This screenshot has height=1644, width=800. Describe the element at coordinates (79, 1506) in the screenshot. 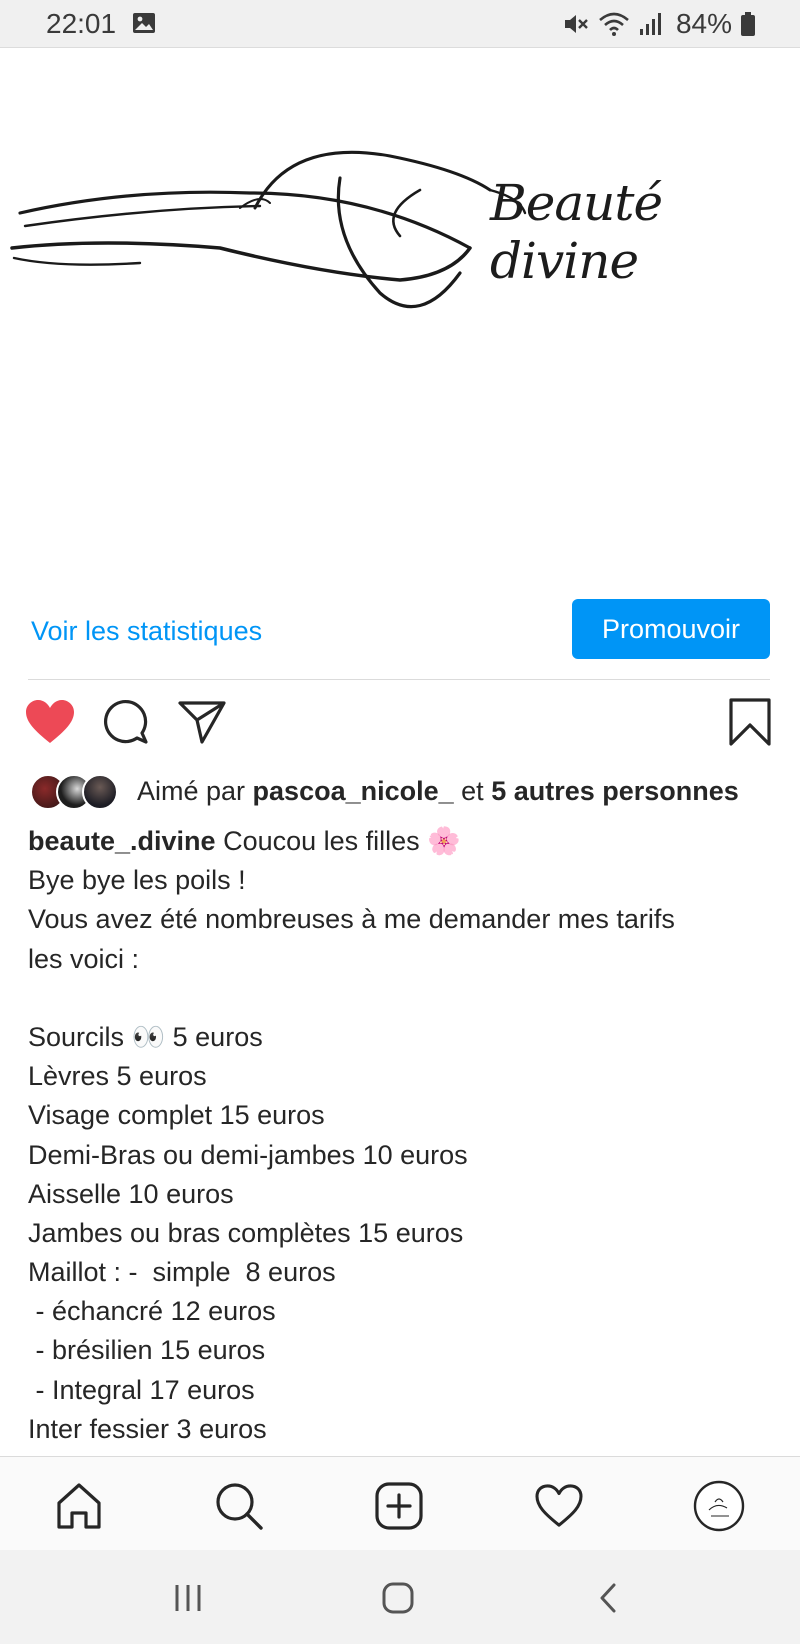

I see `home-icon` at that location.